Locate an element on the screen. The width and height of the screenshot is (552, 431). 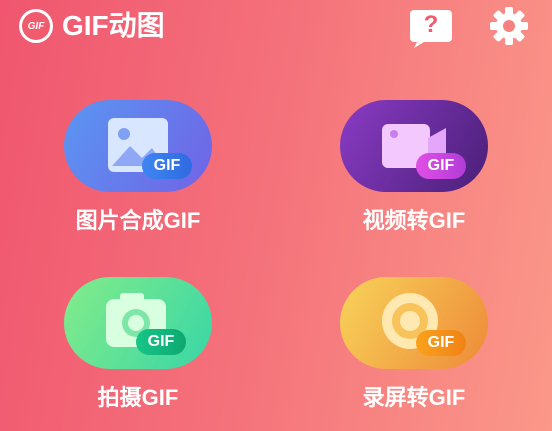
feature-video-tile-bg: GIF is located at coordinates (414, 146).